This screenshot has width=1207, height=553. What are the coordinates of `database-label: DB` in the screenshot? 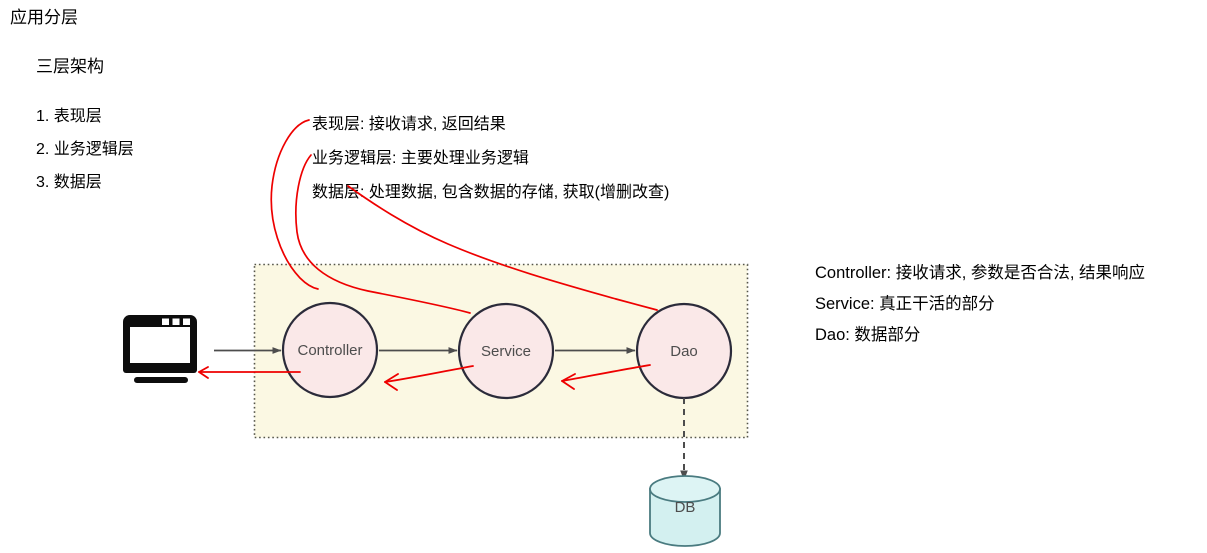 It's located at (685, 507).